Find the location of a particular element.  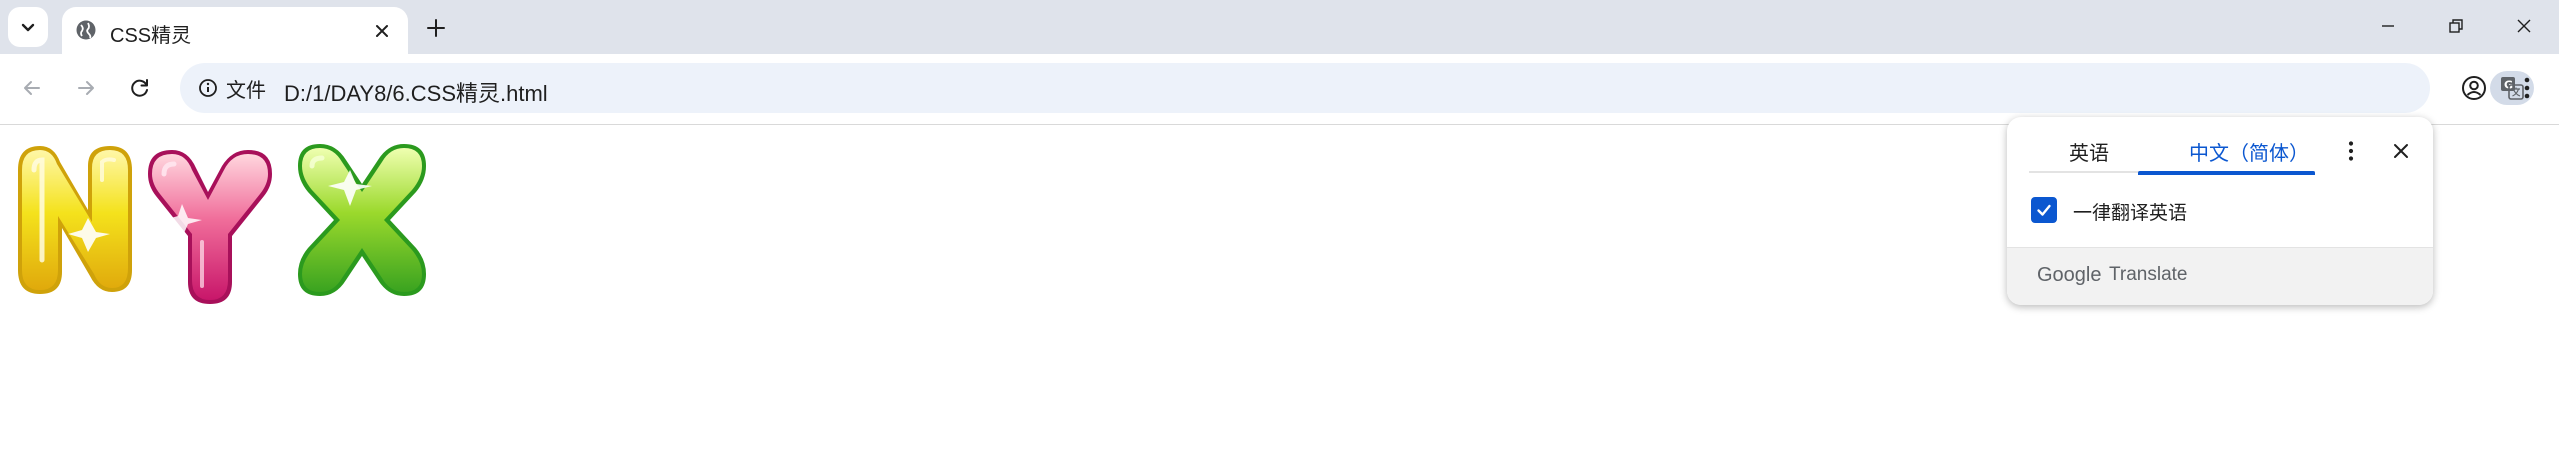

tab-source-language: 英语 is located at coordinates (2089, 151).